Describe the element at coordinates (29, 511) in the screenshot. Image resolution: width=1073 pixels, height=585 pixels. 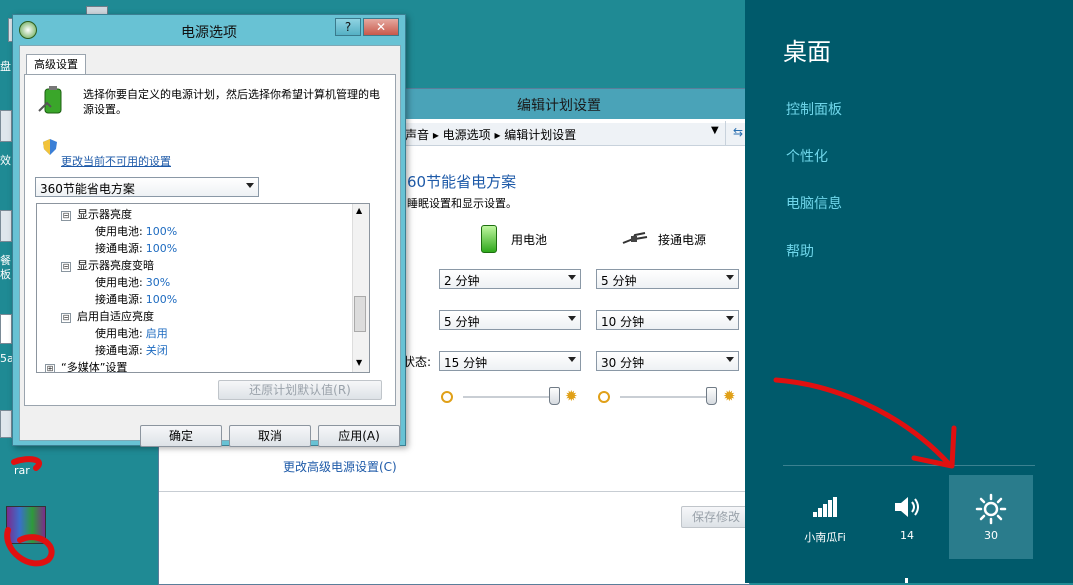
I see `annotation-scribble` at that location.